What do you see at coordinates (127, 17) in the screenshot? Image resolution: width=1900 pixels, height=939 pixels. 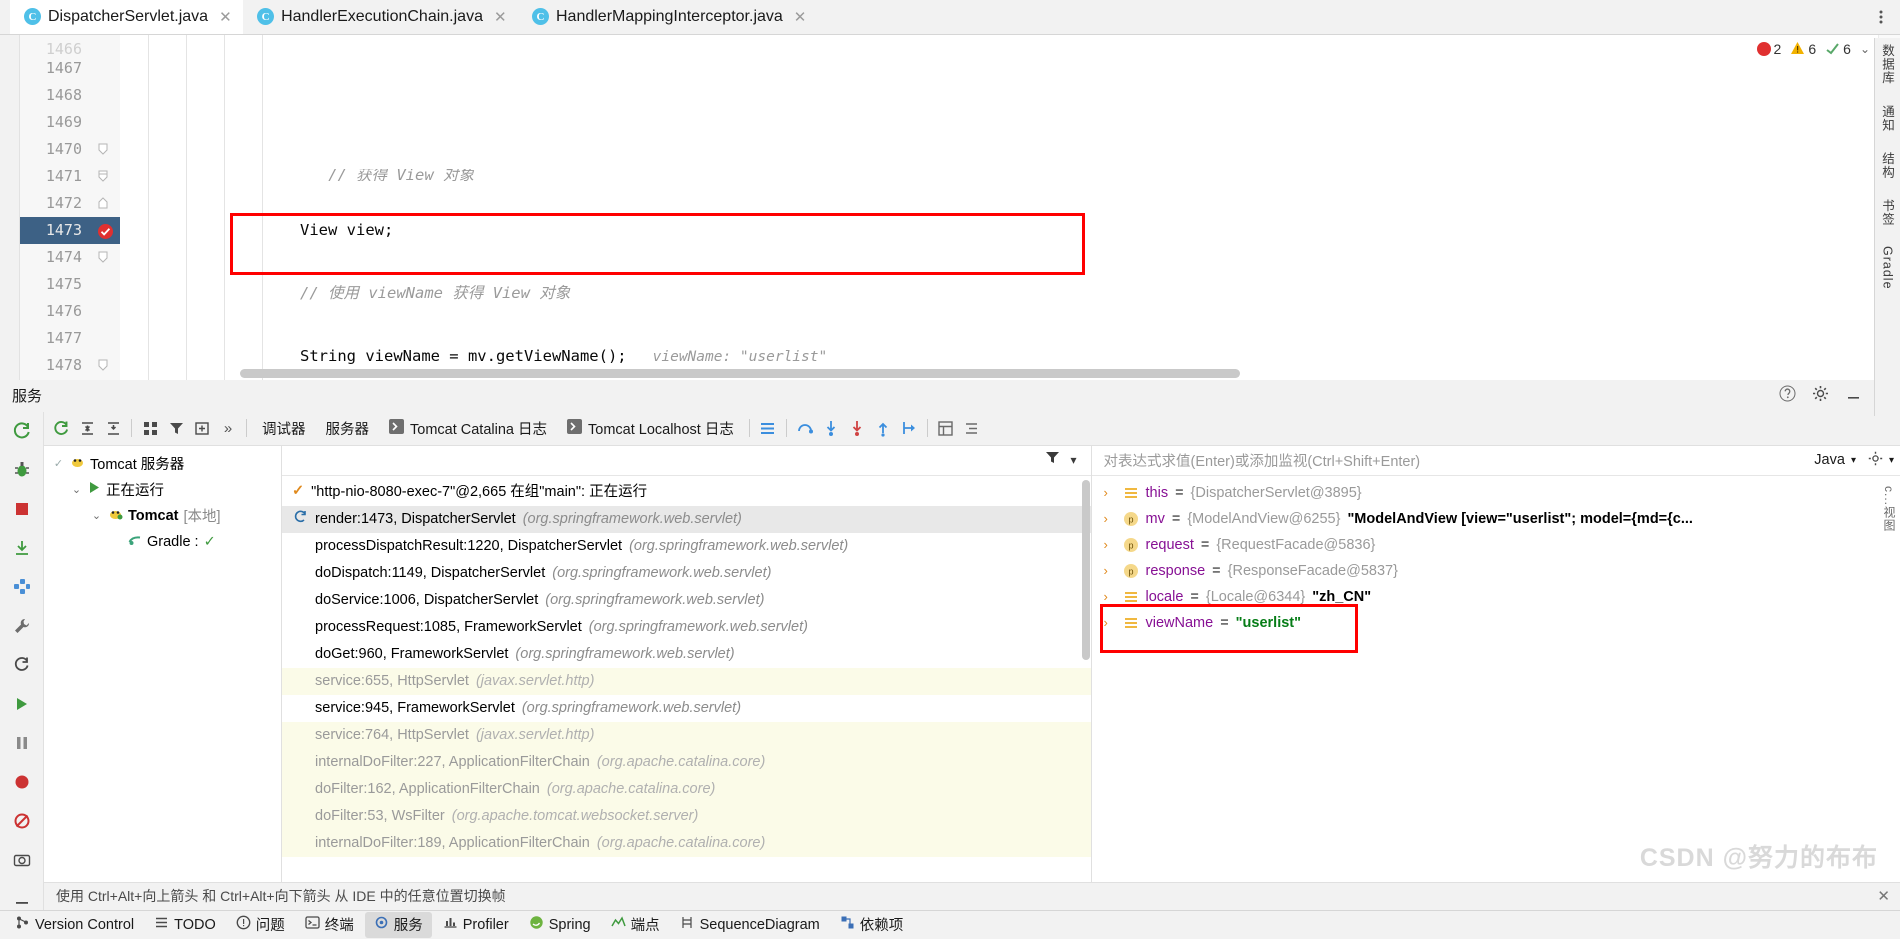 I see `editor-tab-dispatcherservlet: C DispatcherServlet.java ✕` at bounding box center [127, 17].